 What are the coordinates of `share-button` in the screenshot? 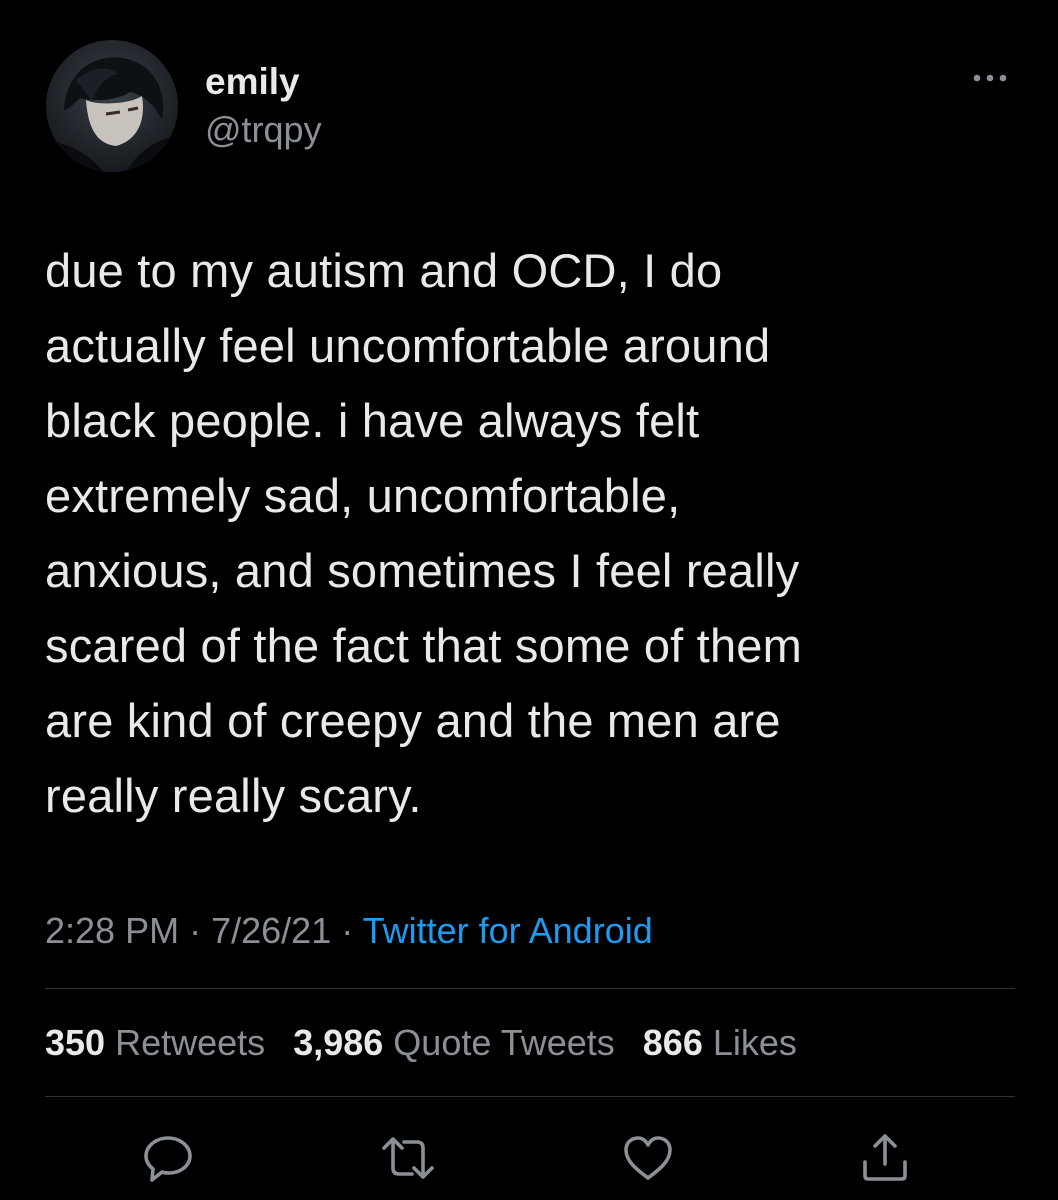 It's located at (885, 1158).